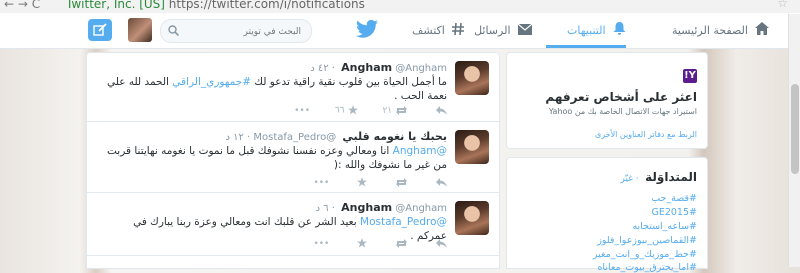 Image resolution: width=800 pixels, height=273 pixels. Describe the element at coordinates (762, 31) in the screenshot. I see `home-icon` at that location.